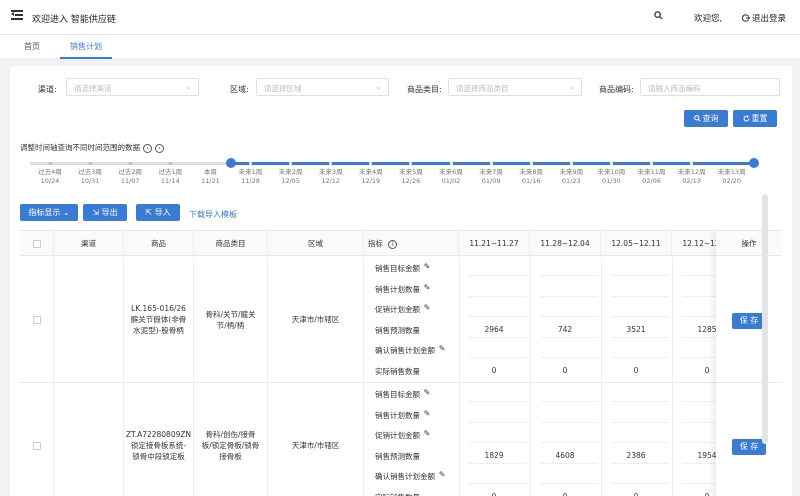 The height and width of the screenshot is (496, 800). Describe the element at coordinates (159, 320) in the screenshot. I see `product-cell: LK.165-016/26 髌关节假体(非骨 水泥型)-股骨柄` at that location.